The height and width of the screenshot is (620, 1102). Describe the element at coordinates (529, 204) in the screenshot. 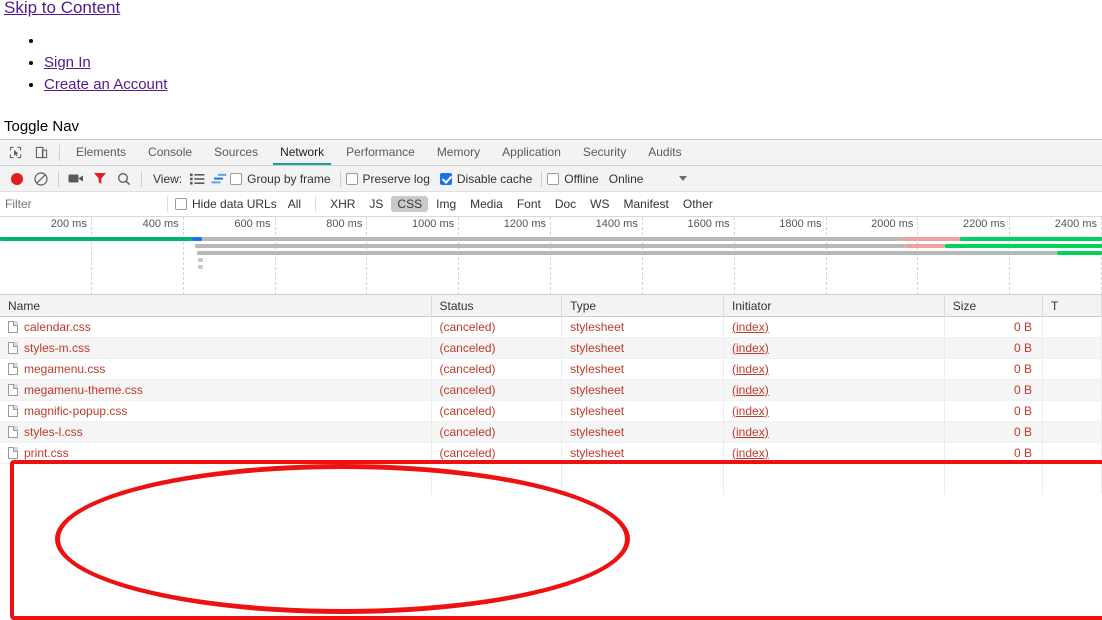

I see `filter-type-font: Font` at that location.